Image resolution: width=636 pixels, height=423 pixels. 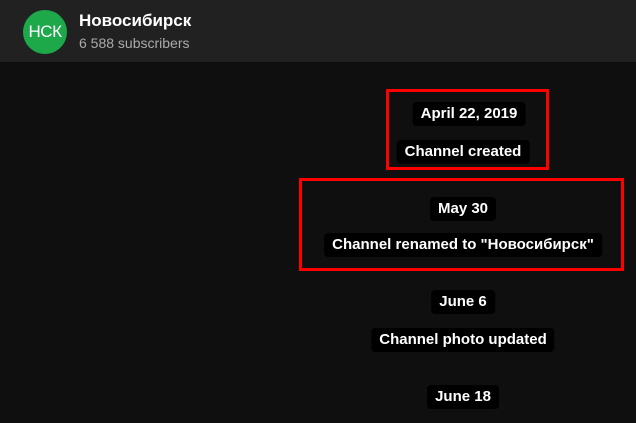 I want to click on subscriber-count: 6 588 subscribers, so click(x=134, y=43).